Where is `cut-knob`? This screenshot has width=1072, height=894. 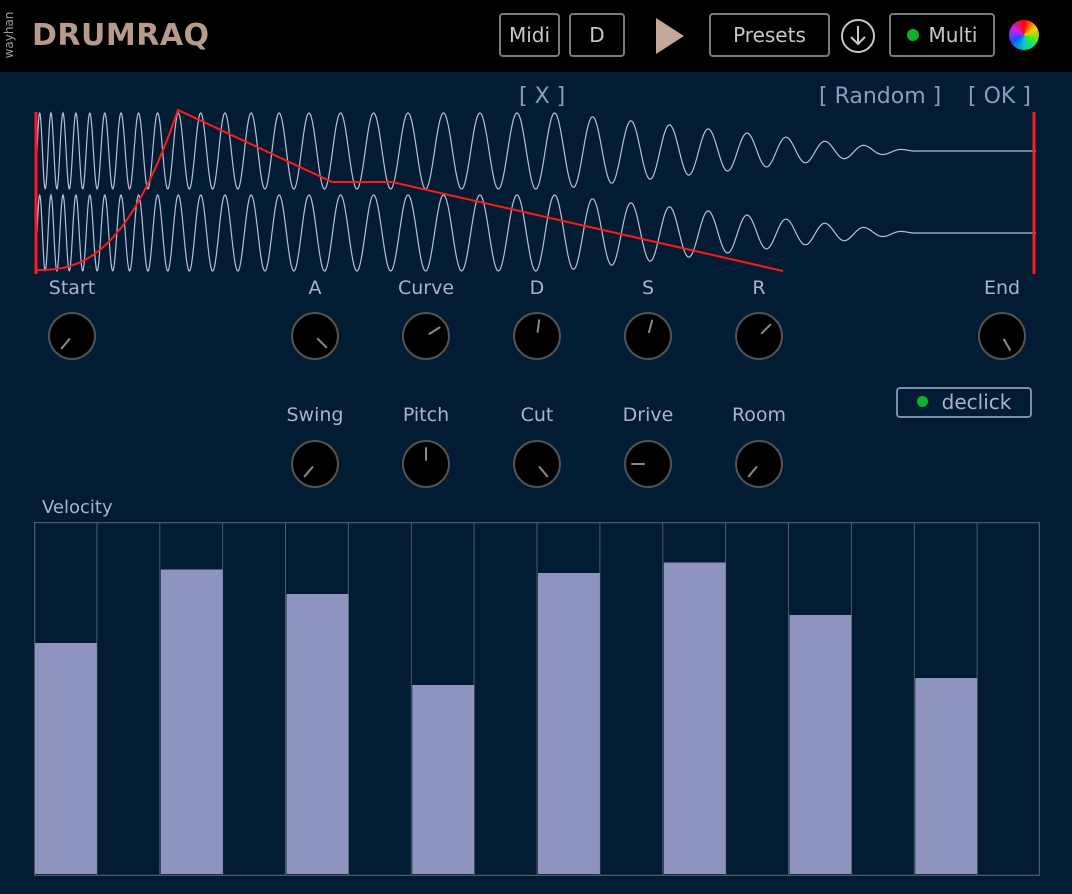
cut-knob is located at coordinates (537, 464).